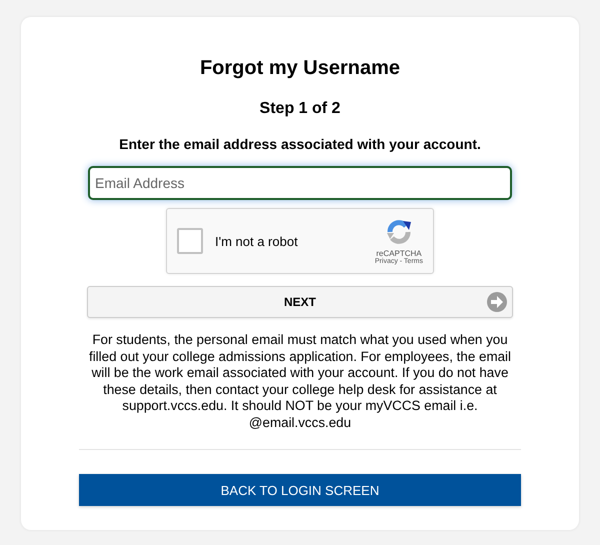 This screenshot has height=545, width=600. Describe the element at coordinates (300, 183) in the screenshot. I see `email-field: Email Address` at that location.